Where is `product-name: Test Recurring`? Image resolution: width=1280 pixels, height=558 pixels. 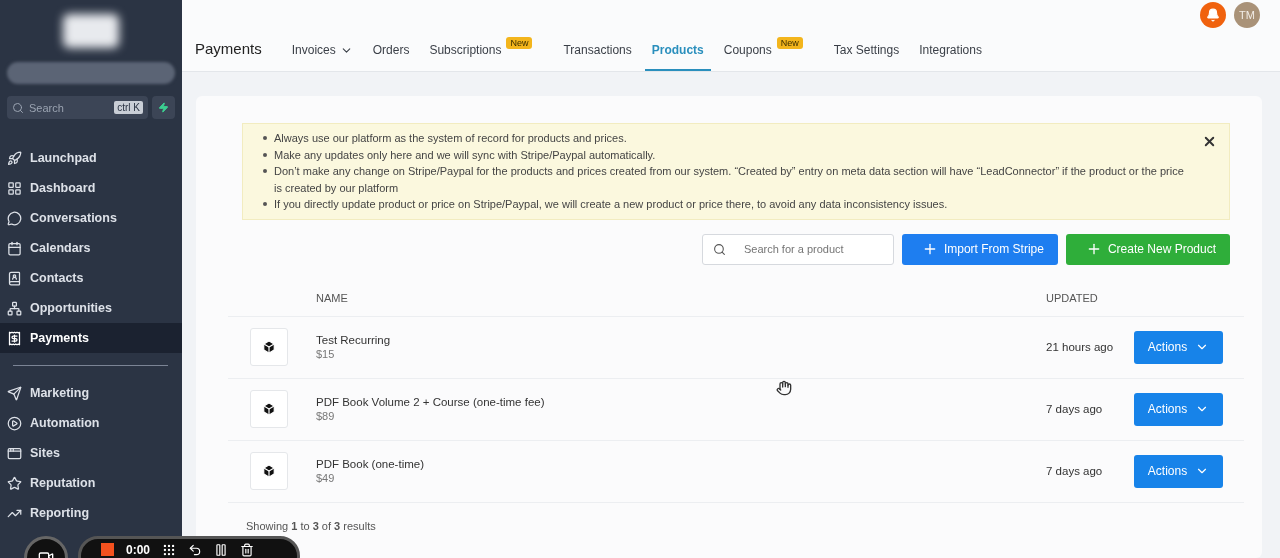 product-name: Test Recurring is located at coordinates (354, 340).